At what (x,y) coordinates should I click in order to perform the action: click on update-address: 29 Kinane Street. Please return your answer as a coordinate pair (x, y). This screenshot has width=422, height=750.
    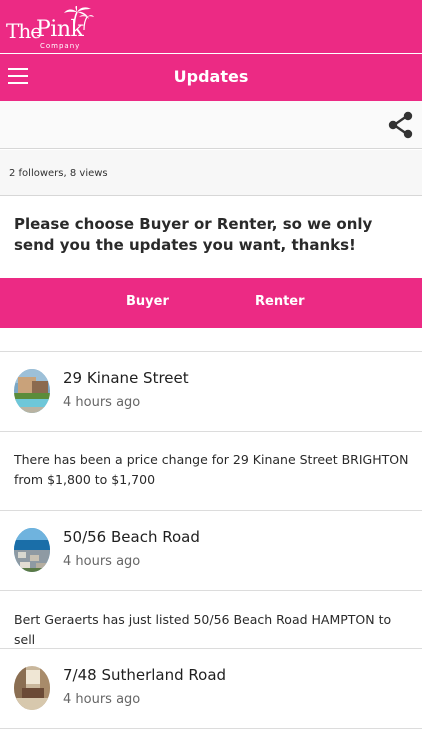
    Looking at the image, I should click on (126, 378).